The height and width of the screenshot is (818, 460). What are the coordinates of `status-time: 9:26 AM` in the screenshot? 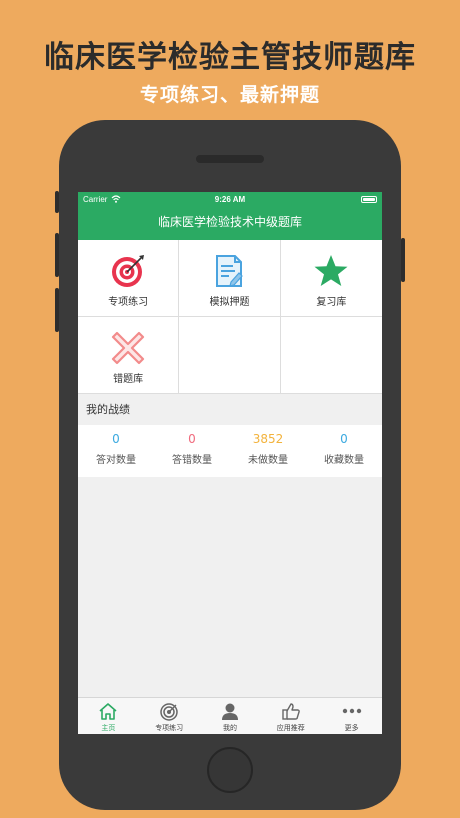 It's located at (230, 199).